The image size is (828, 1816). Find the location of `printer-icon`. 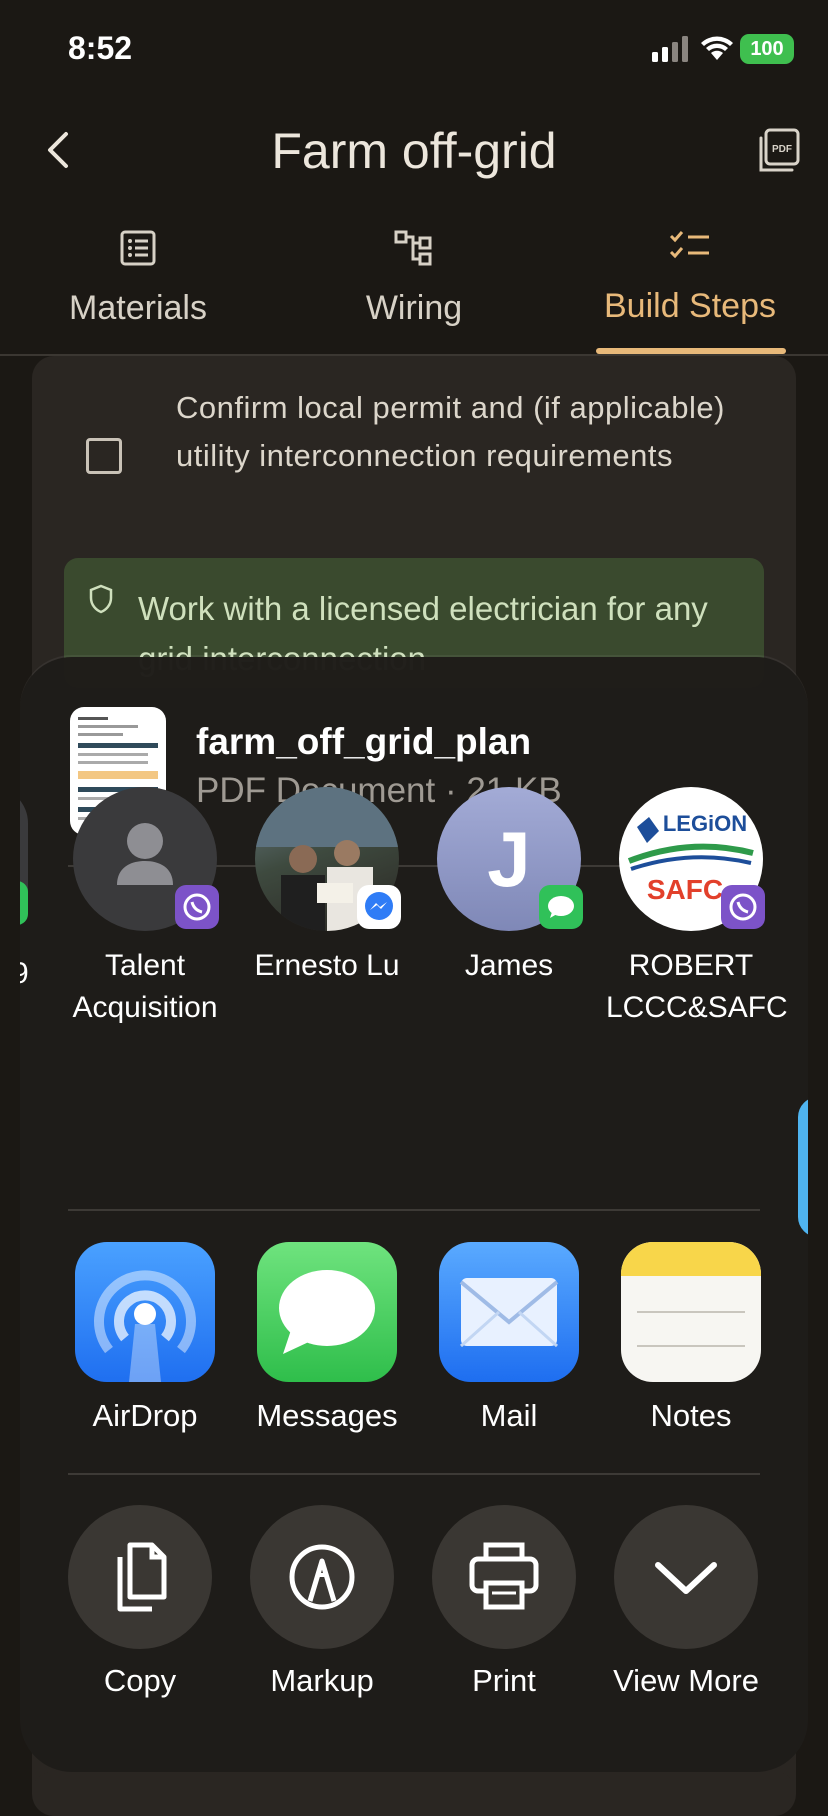

printer-icon is located at coordinates (504, 1577).